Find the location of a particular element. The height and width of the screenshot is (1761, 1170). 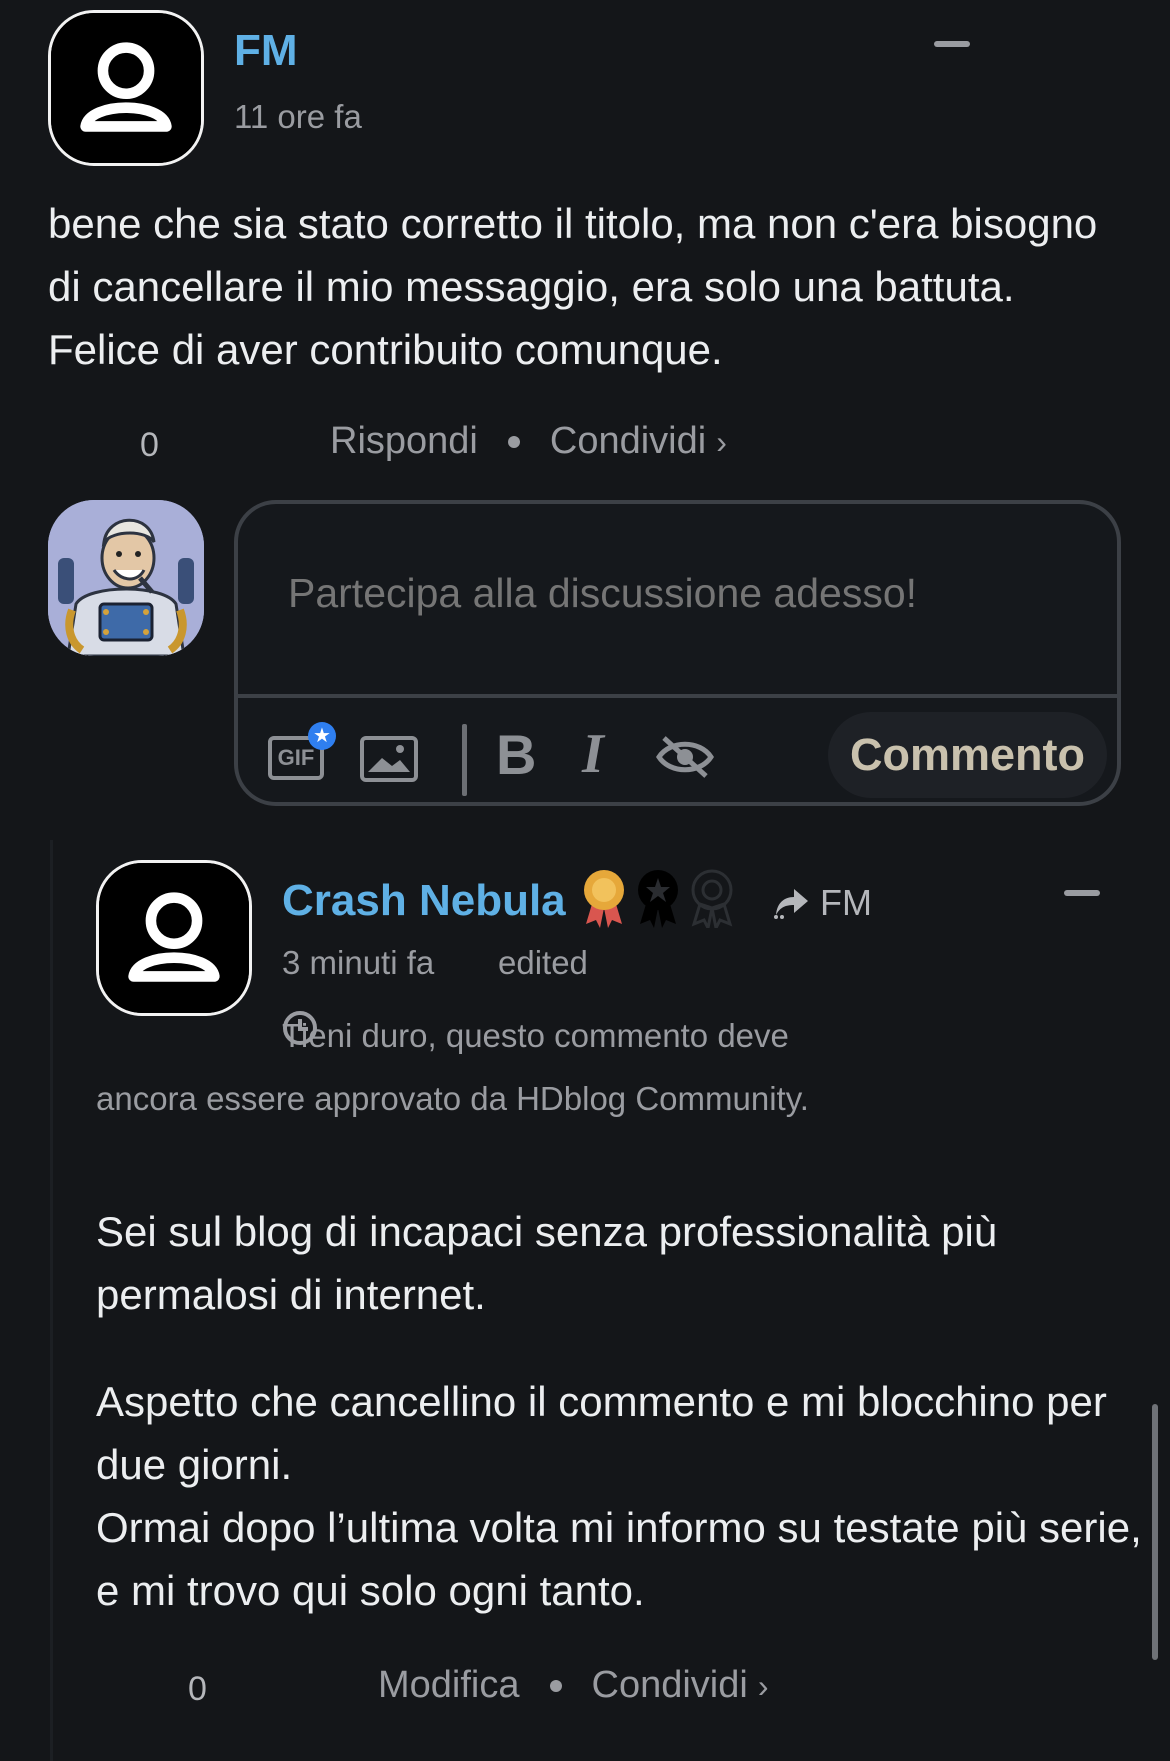

dark-badge-icon is located at coordinates (658, 898).